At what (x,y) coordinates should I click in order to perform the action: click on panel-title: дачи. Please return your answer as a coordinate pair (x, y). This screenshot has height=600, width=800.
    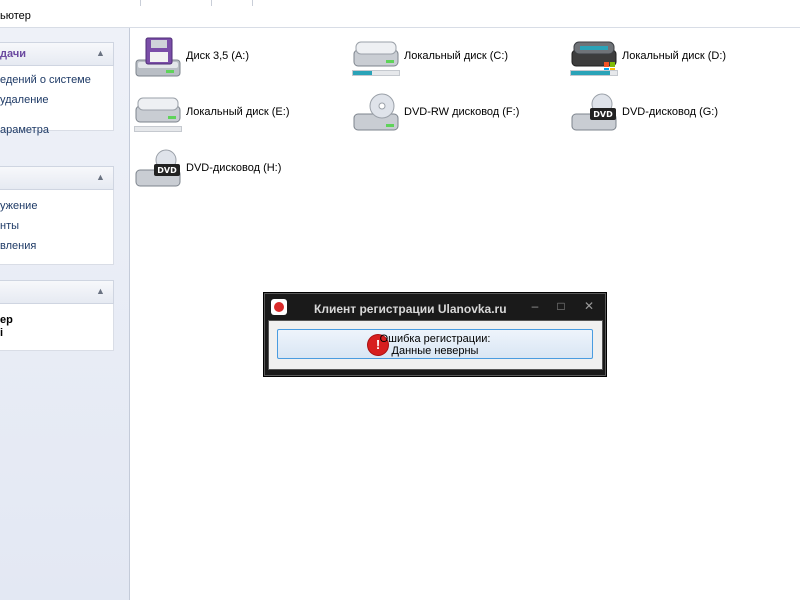
    Looking at the image, I should click on (13, 54).